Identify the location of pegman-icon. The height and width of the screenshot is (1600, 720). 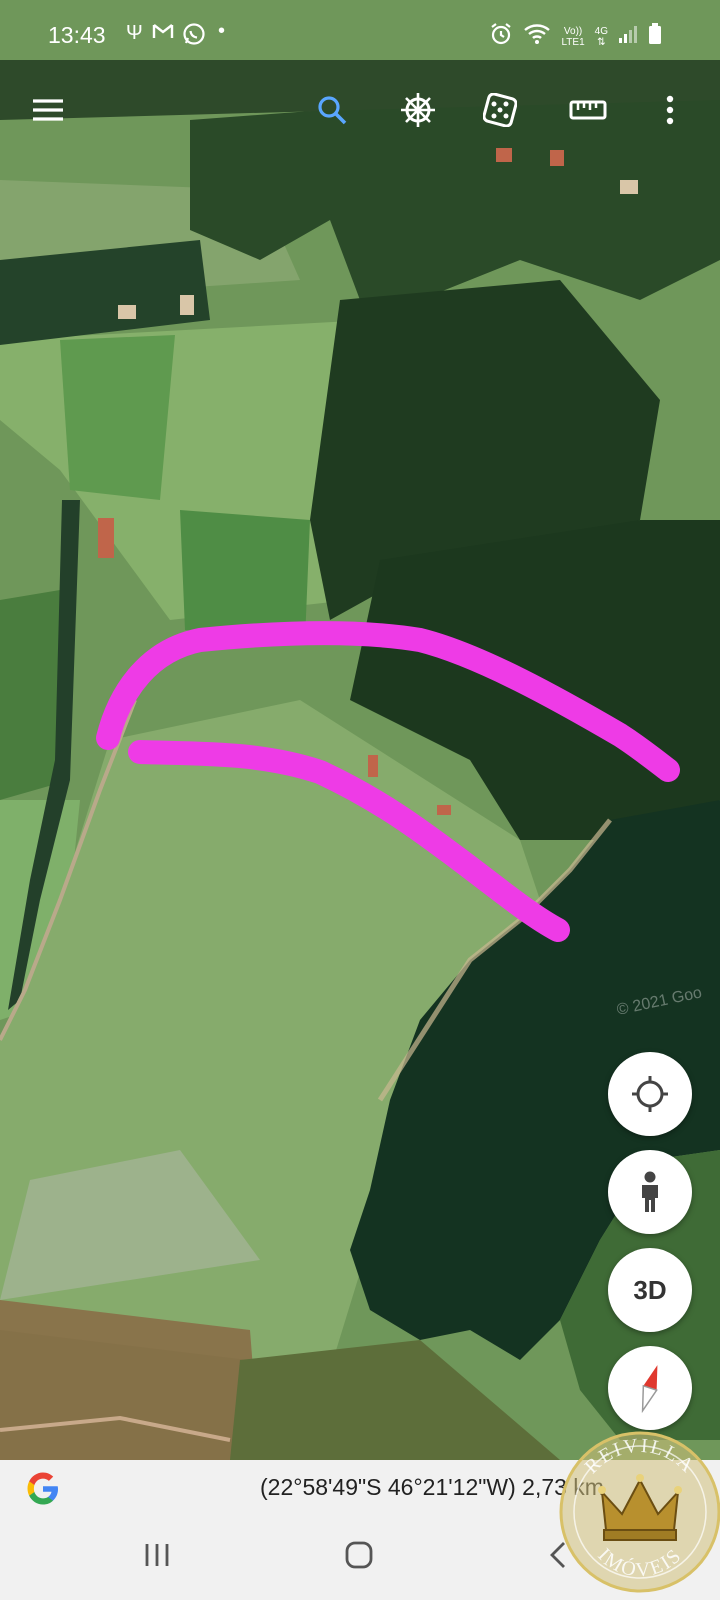
(650, 1191).